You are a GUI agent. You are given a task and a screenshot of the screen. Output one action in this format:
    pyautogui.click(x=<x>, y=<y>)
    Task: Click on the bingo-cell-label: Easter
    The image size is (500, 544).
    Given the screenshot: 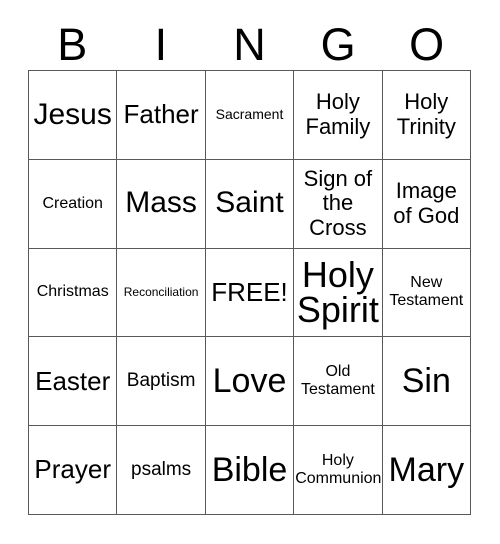 What is the action you would take?
    pyautogui.click(x=73, y=380)
    